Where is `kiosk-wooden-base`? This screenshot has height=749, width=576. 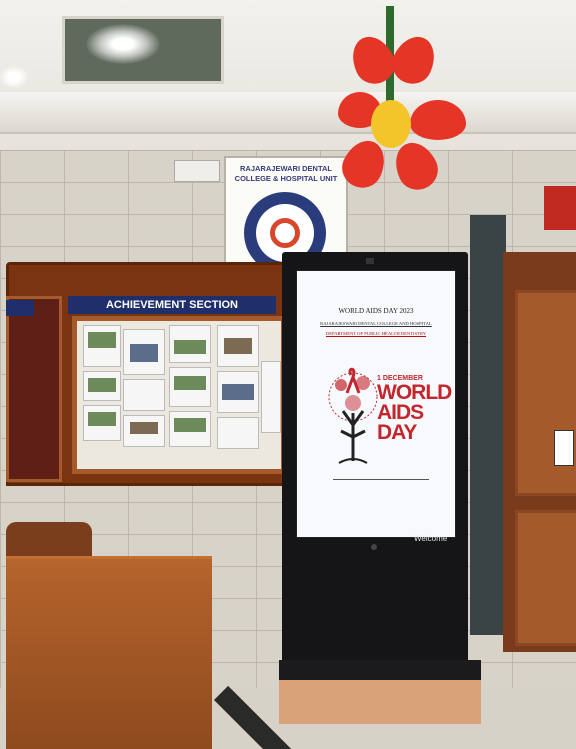 kiosk-wooden-base is located at coordinates (380, 702).